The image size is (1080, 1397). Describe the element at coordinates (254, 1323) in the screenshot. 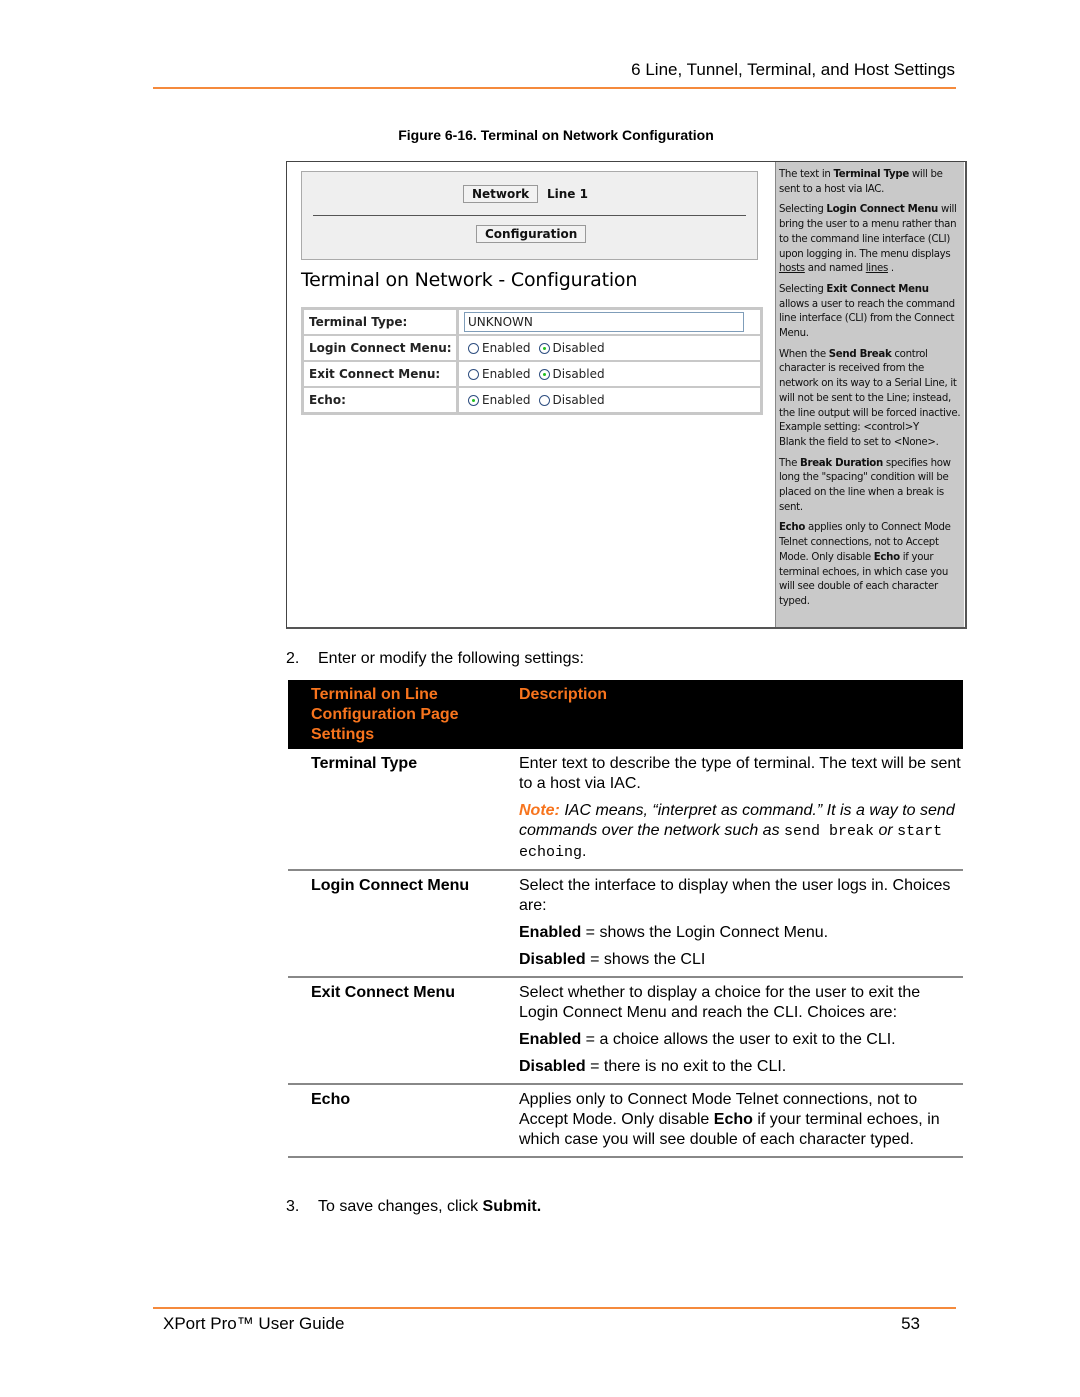

I see `footer-guide-title: XPort Pro™ User Guide` at that location.